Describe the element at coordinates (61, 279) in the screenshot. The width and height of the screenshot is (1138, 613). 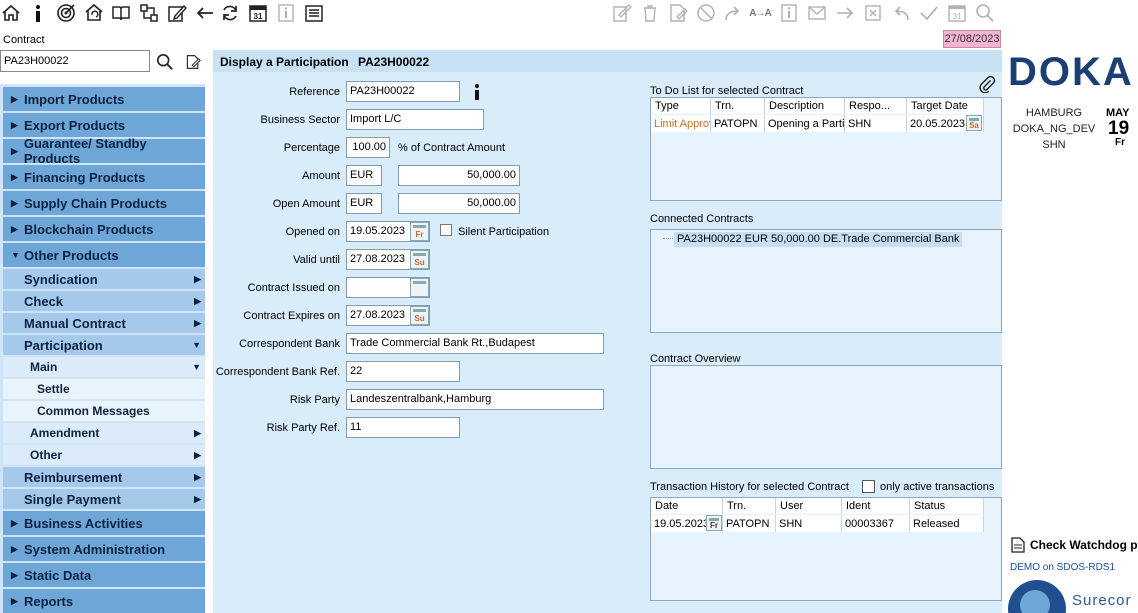
I see `nav-label: Syndication` at that location.